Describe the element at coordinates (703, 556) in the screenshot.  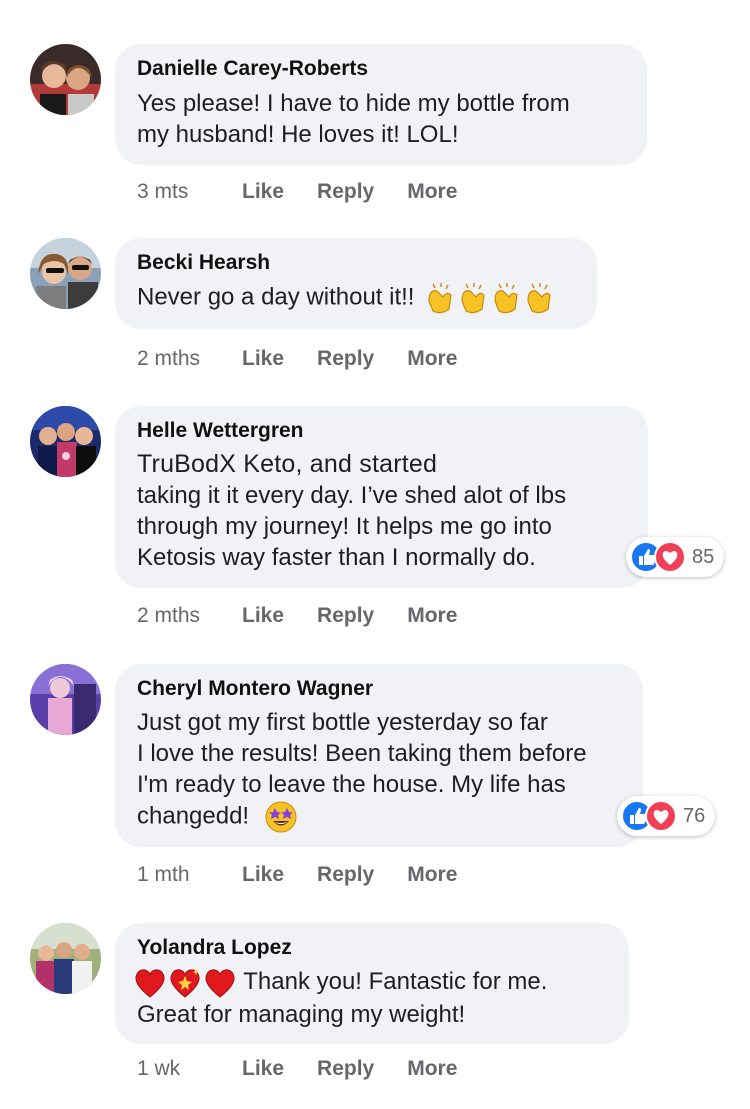
I see `reaction-count: 85` at that location.